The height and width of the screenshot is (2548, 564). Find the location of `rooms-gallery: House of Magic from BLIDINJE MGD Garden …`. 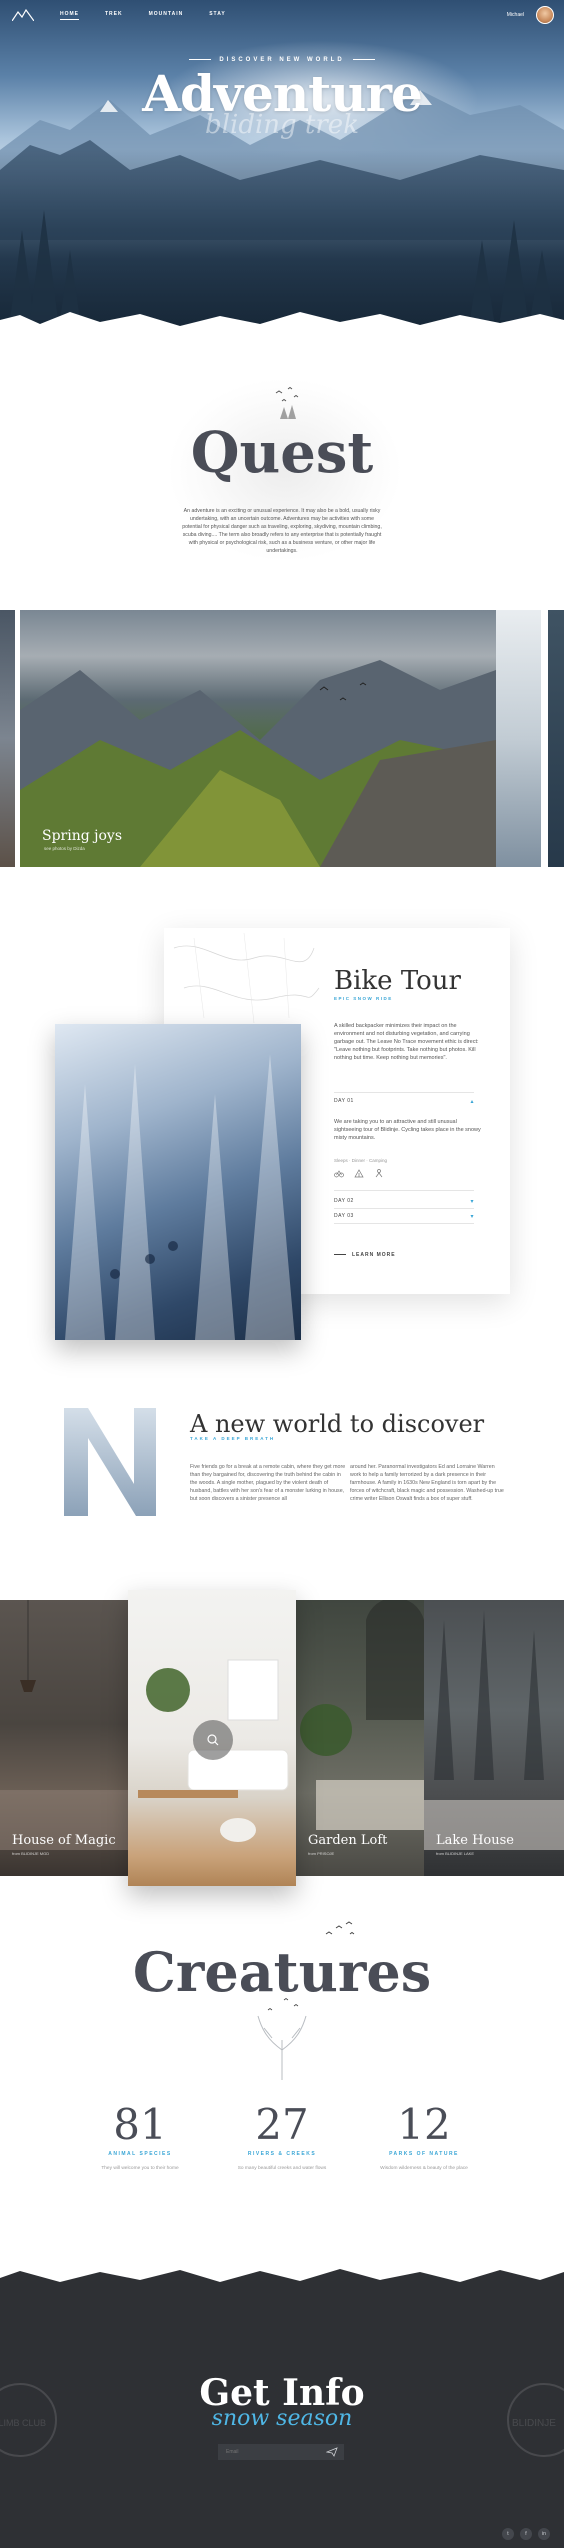

rooms-gallery: House of Magic from BLIDINJE MGD Garden … is located at coordinates (282, 1738).